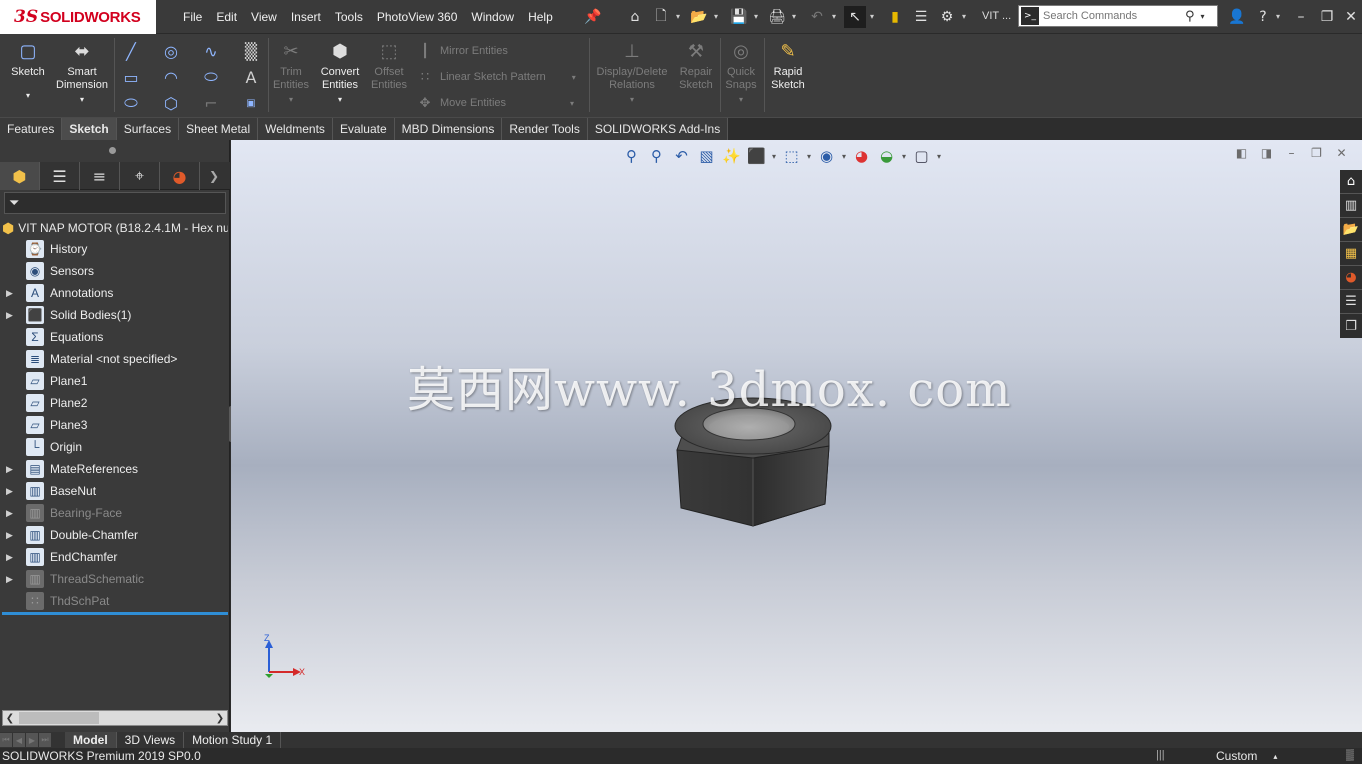 This screenshot has height=764, width=1362. What do you see at coordinates (211, 51) in the screenshot?
I see `spline-icon: ∿` at bounding box center [211, 51].